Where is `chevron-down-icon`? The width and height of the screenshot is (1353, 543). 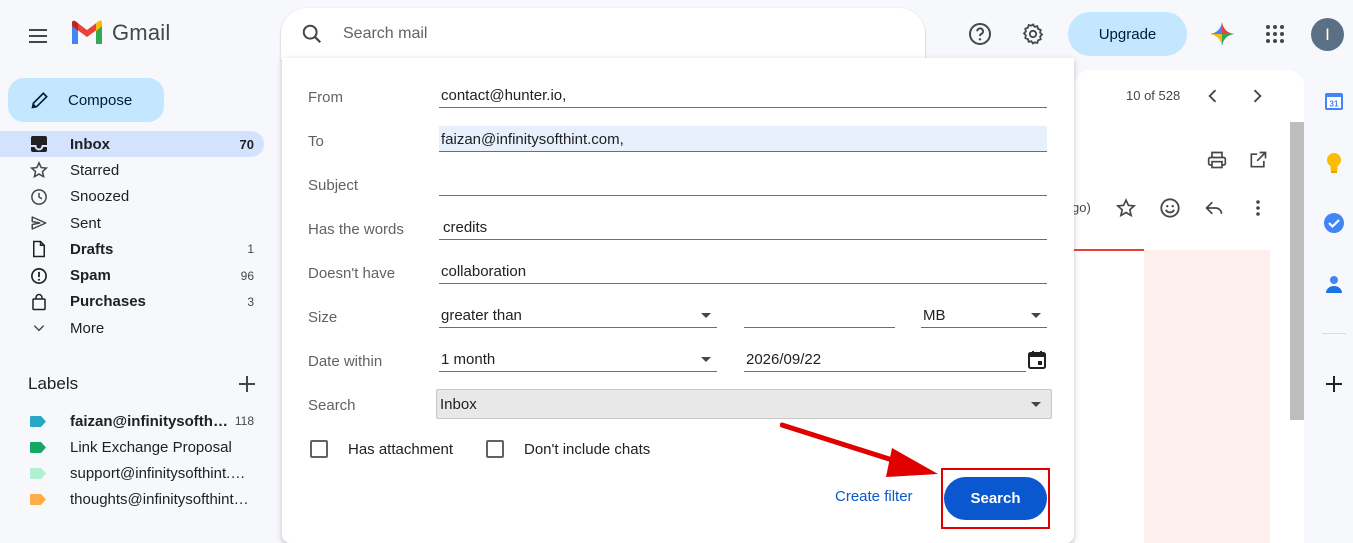 chevron-down-icon is located at coordinates (39, 328).